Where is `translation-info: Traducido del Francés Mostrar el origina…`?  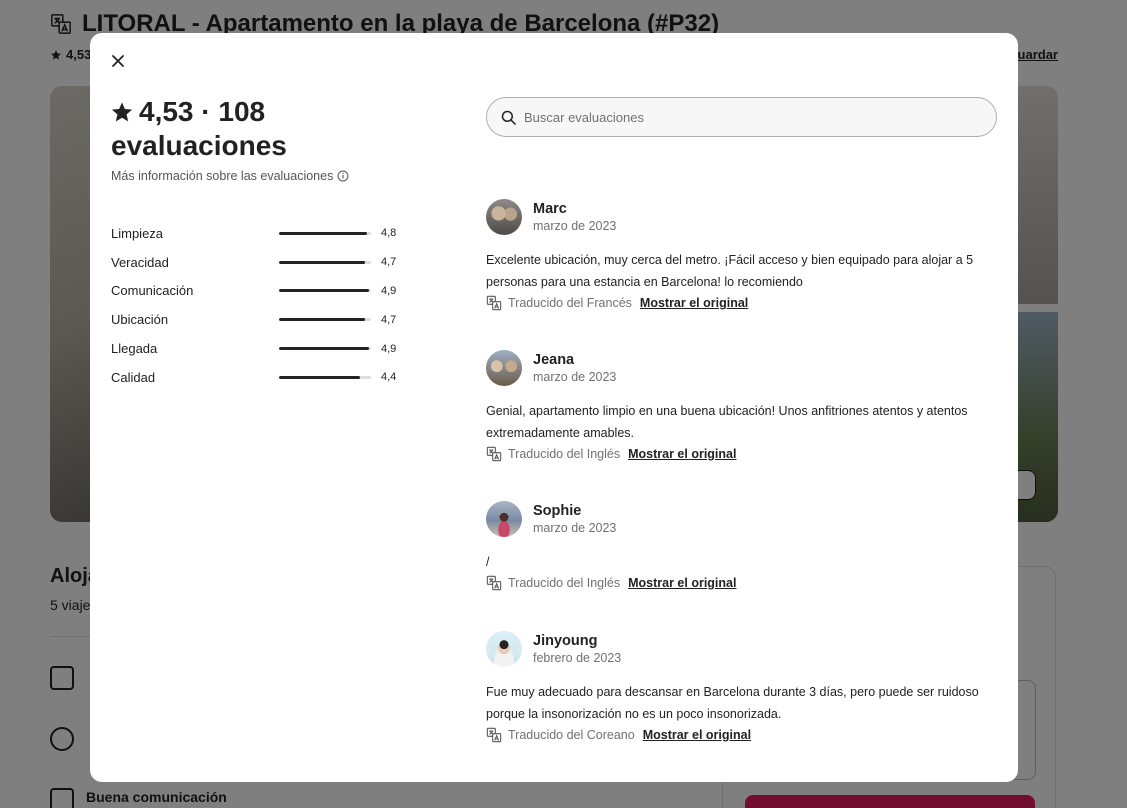 translation-info: Traducido del Francés Mostrar el origina… is located at coordinates (746, 303).